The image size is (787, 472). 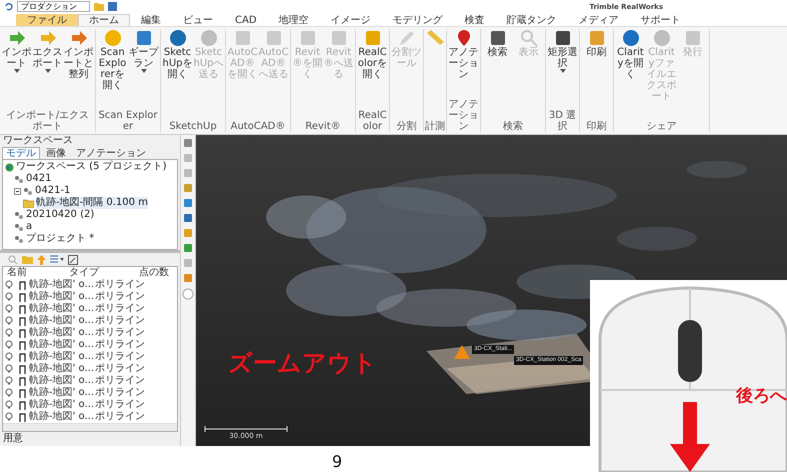 What do you see at coordinates (258, 126) in the screenshot?
I see `group-label: AutoCAD®` at bounding box center [258, 126].